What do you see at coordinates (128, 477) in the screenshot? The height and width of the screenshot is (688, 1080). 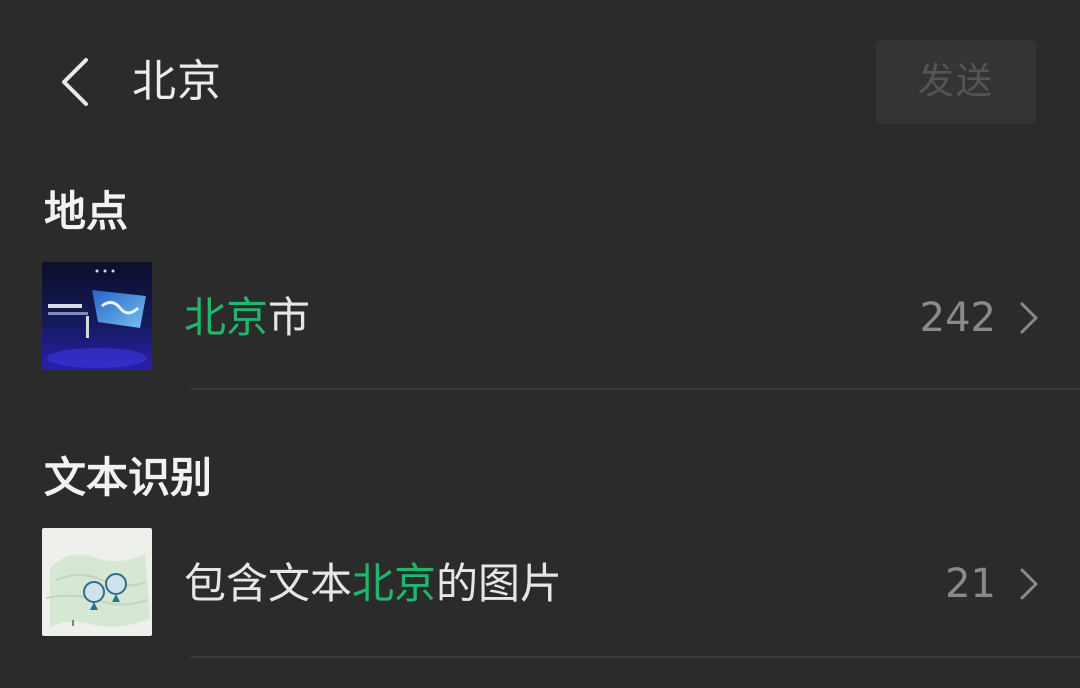 I see `section-heading-text-recognition: 文本识别` at bounding box center [128, 477].